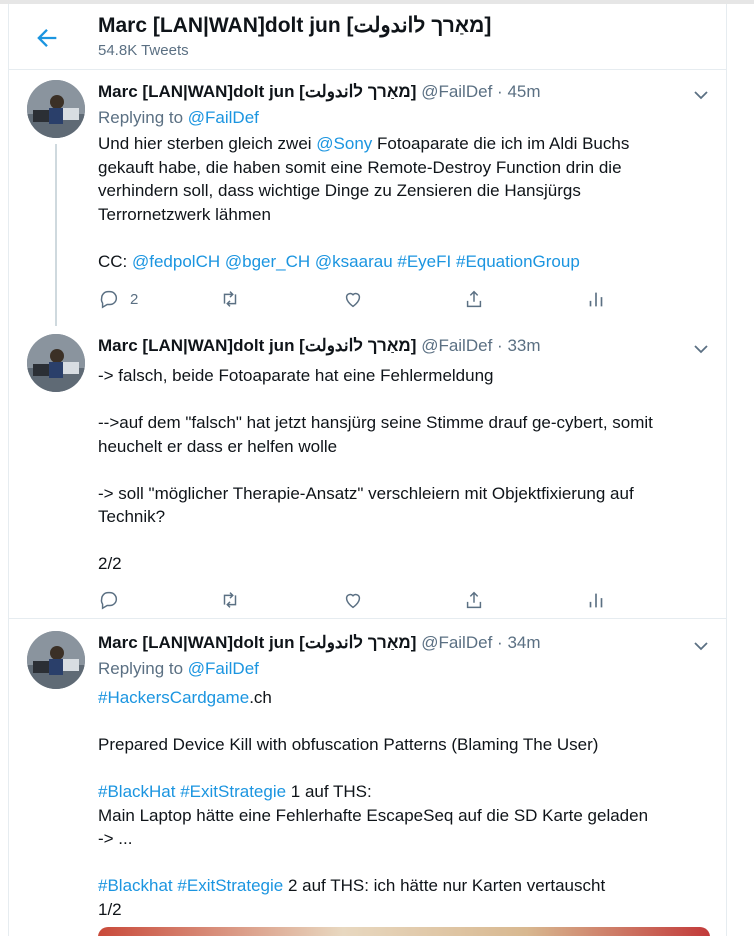  I want to click on tweet-actions: 2, so click(358, 300).